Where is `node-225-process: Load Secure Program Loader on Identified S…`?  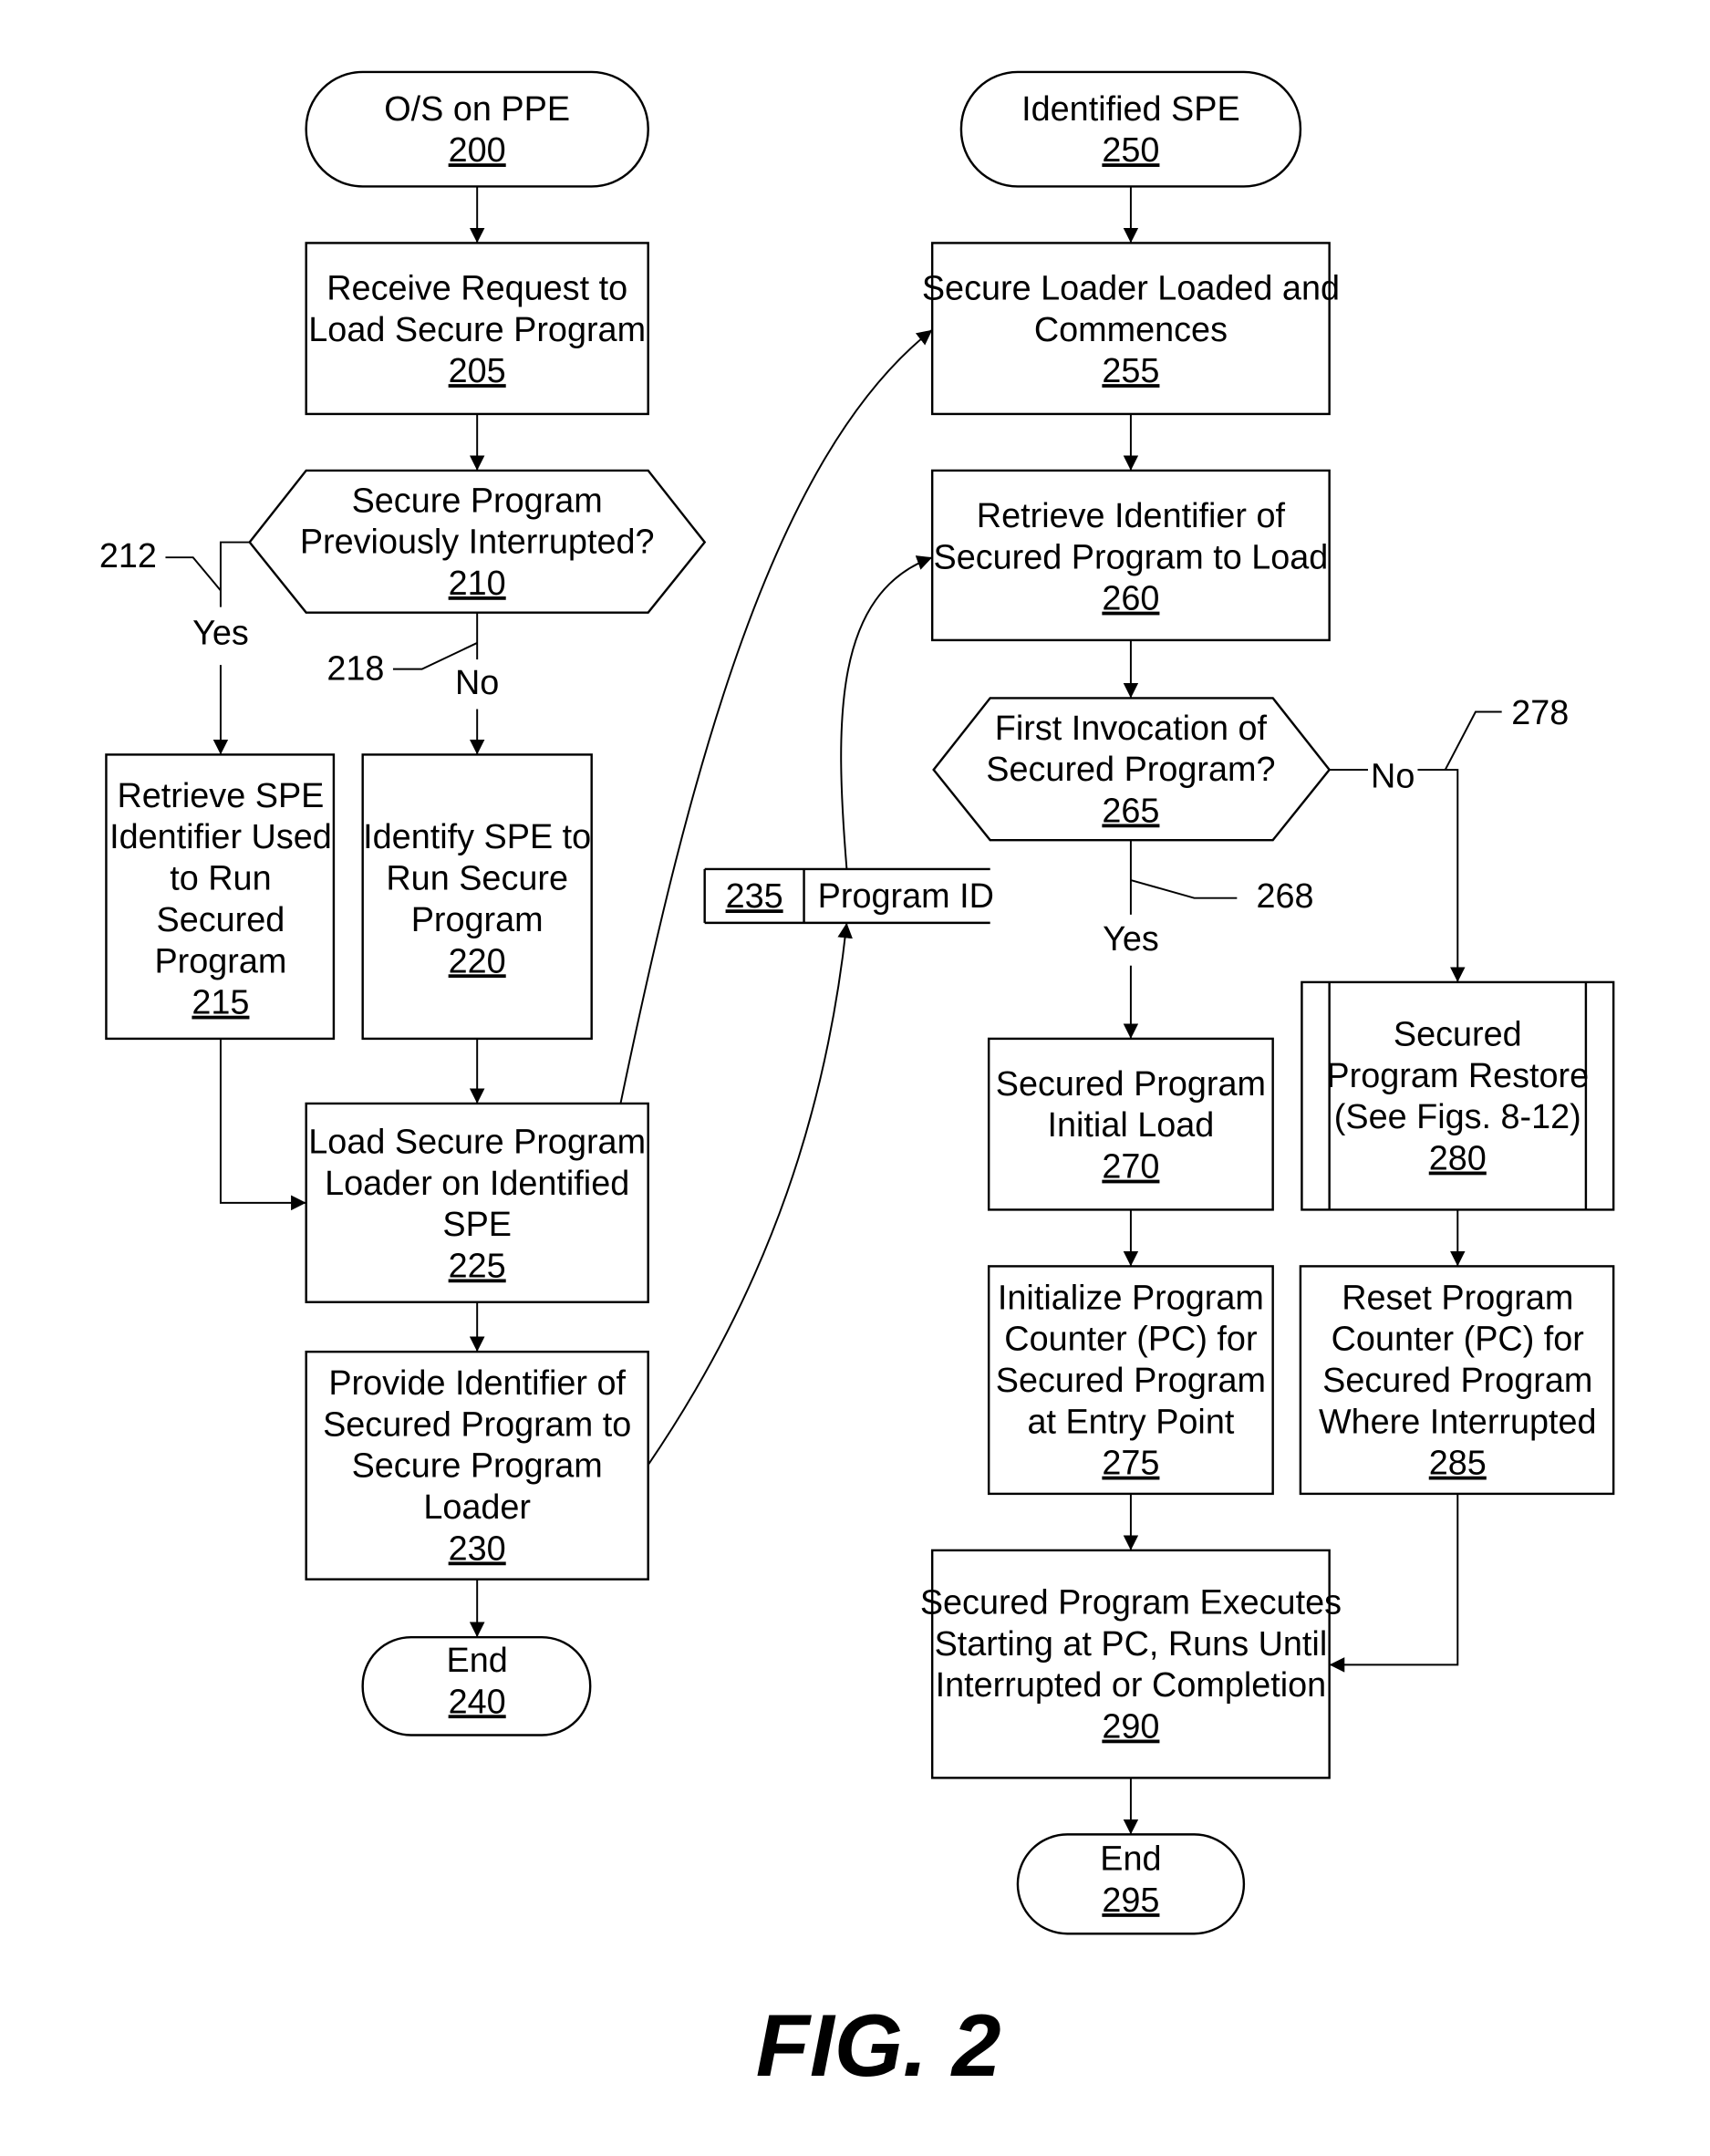 node-225-process: Load Secure Program Loader on Identified S… is located at coordinates (477, 1202).